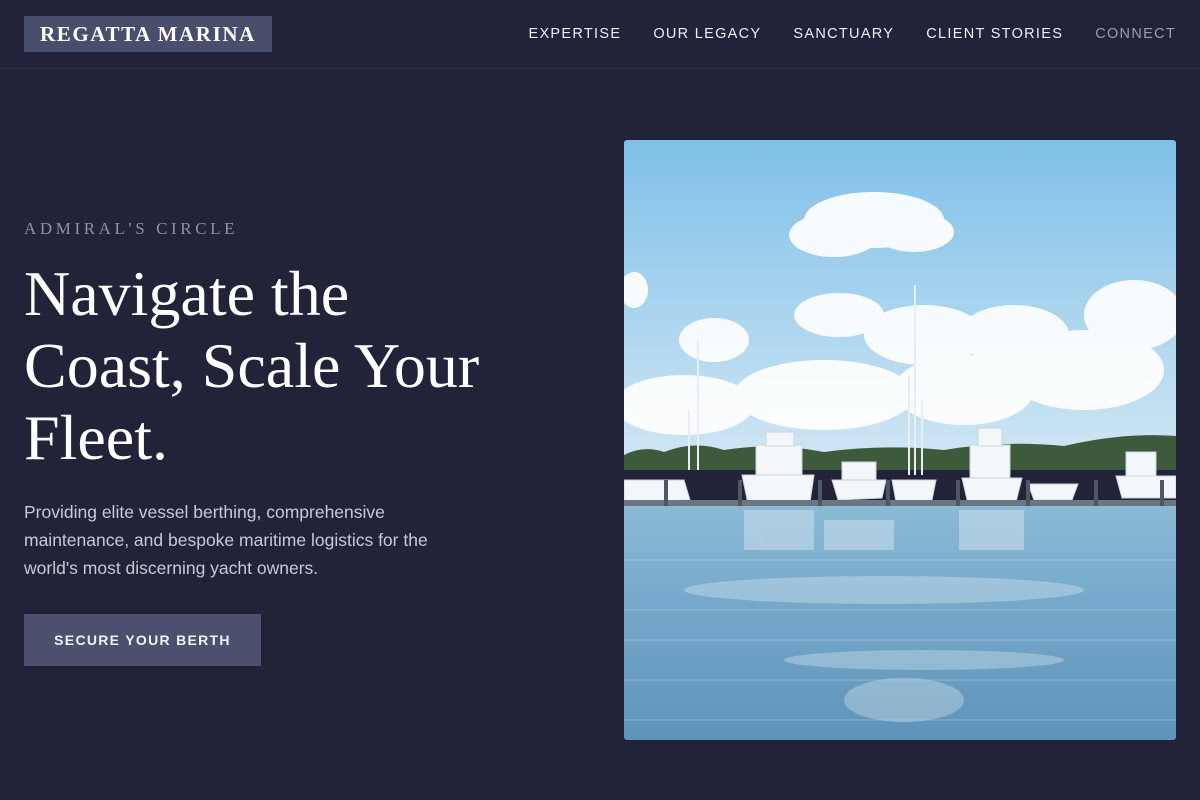 The image size is (1200, 800). Describe the element at coordinates (1135, 34) in the screenshot. I see `nav-link-connect: CONNECT` at that location.